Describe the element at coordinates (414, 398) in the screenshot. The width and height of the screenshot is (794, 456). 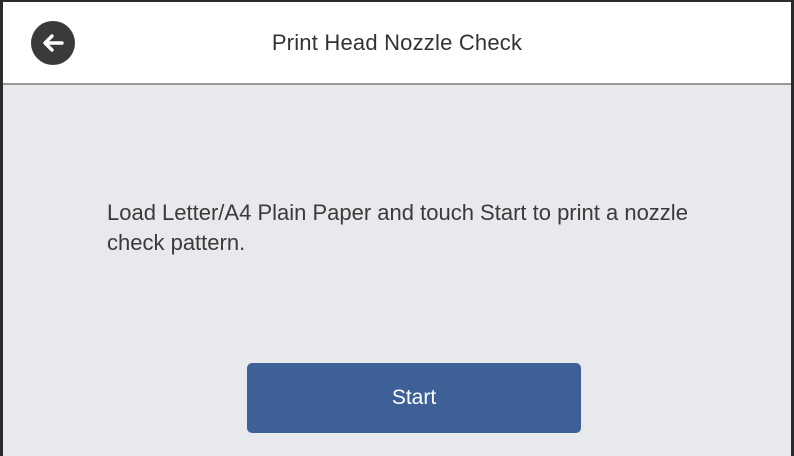
I see `start-button: Start` at that location.